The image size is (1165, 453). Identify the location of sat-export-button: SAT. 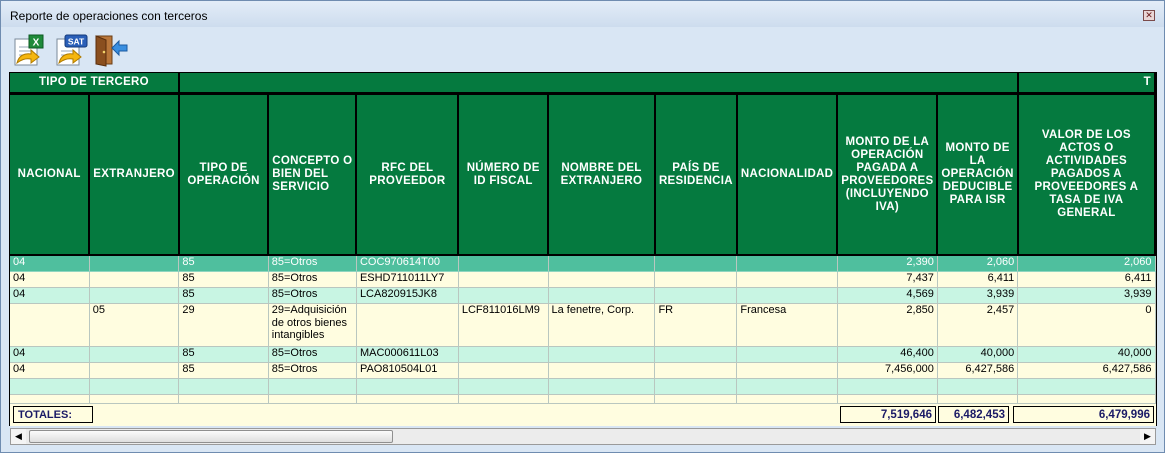
(71, 50).